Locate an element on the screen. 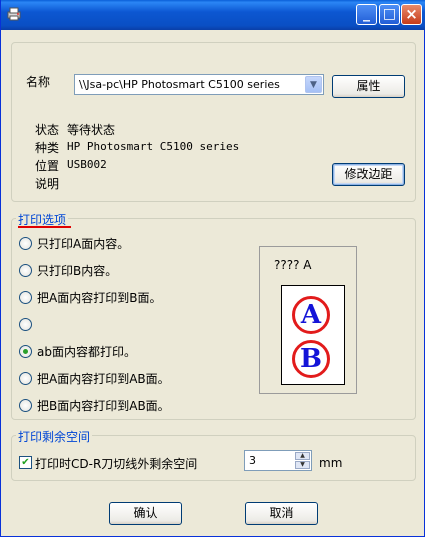 The image size is (425, 537). side-b-icon: B is located at coordinates (311, 359).